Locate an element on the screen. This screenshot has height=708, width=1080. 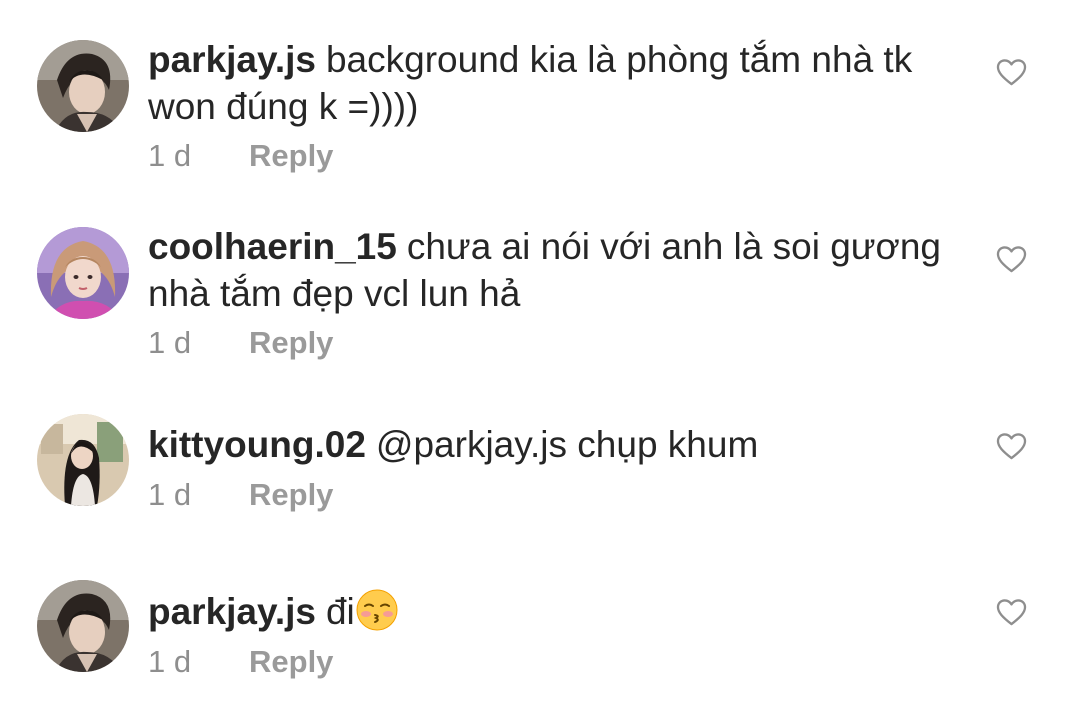
comment-text: parkjay.js đi is located at coordinates (548, 611).